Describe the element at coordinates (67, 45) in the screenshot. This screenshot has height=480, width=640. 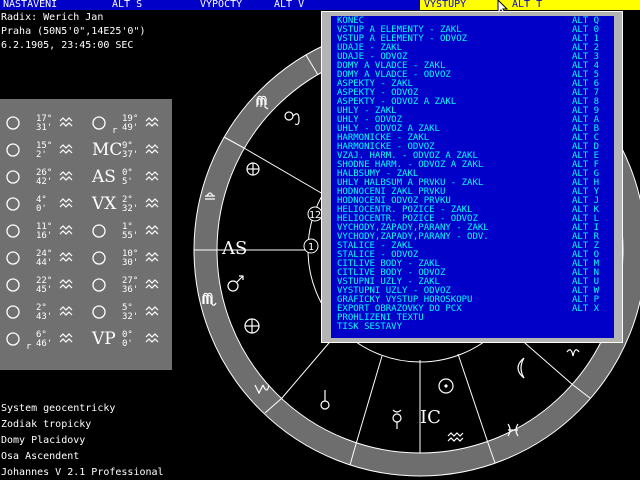
I see `birth-datetime: 6.2.1905, 23:45:00 SEC` at that location.